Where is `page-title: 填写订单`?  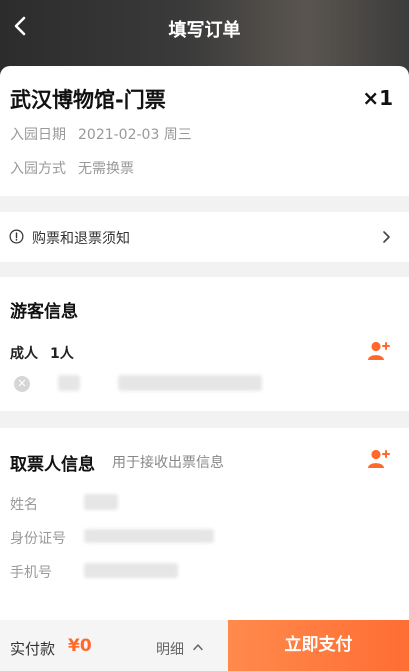 page-title: 填写订单 is located at coordinates (204, 30).